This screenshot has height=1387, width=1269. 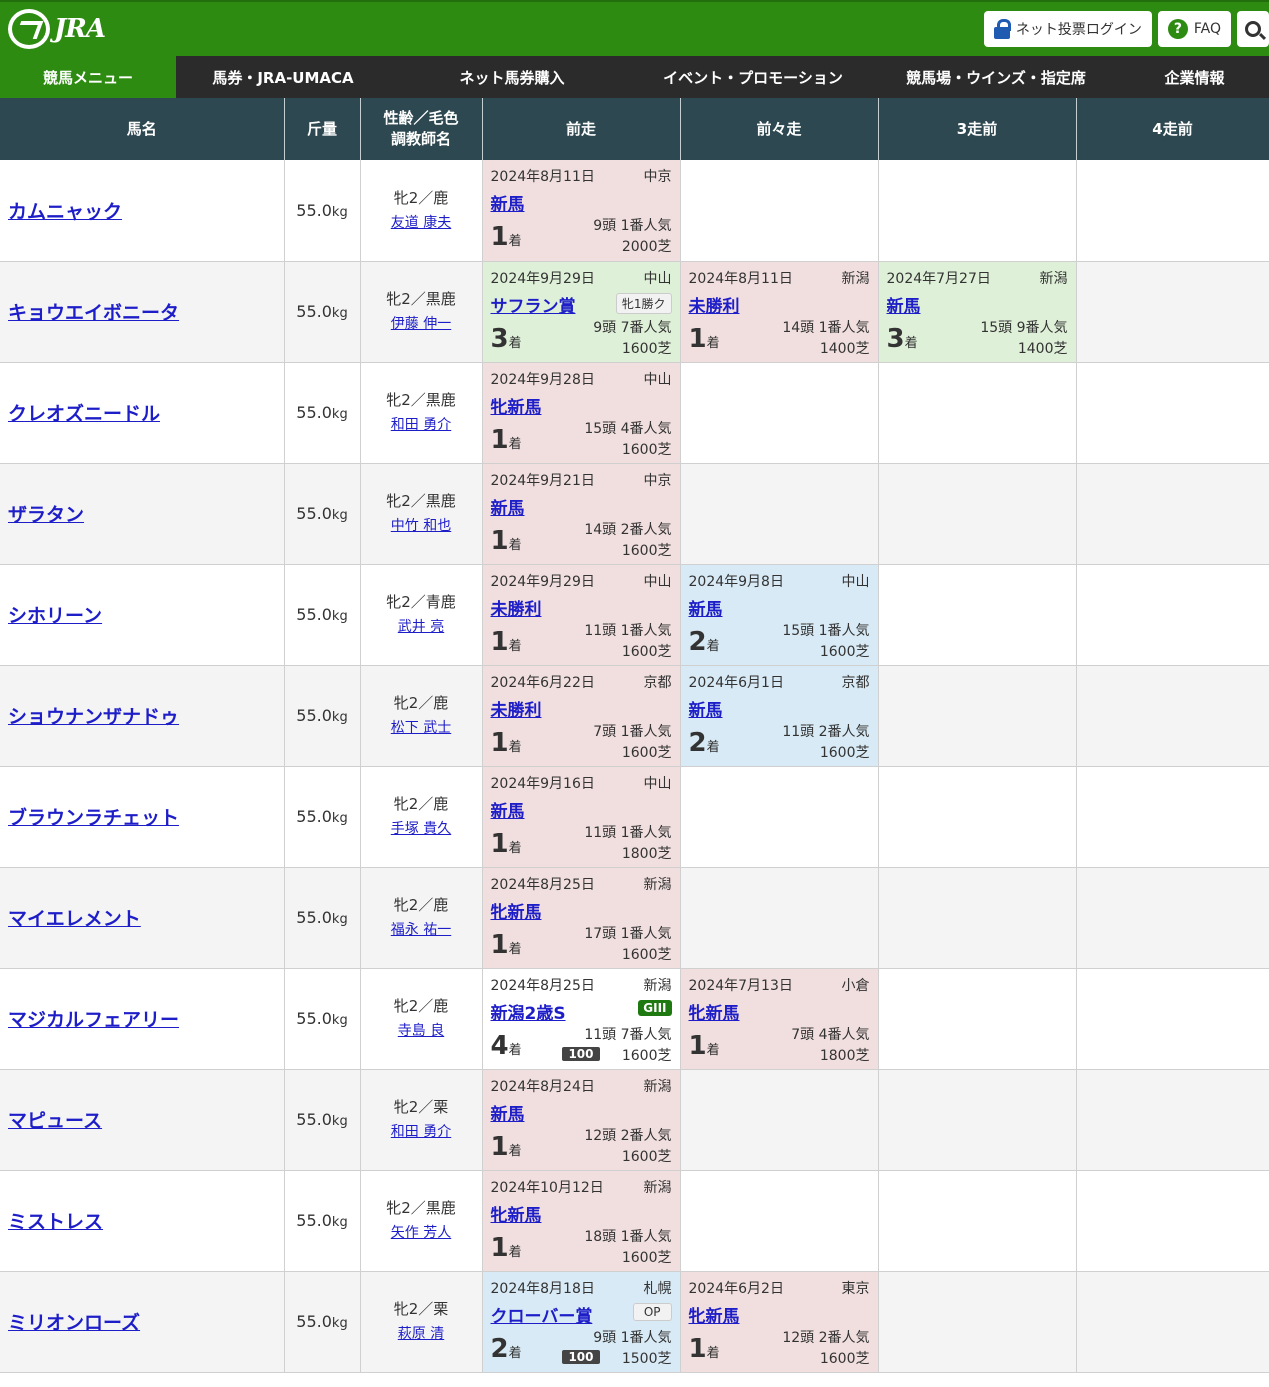 What do you see at coordinates (528, 1011) in the screenshot?
I see `race-name-link: 新潟2歳S` at bounding box center [528, 1011].